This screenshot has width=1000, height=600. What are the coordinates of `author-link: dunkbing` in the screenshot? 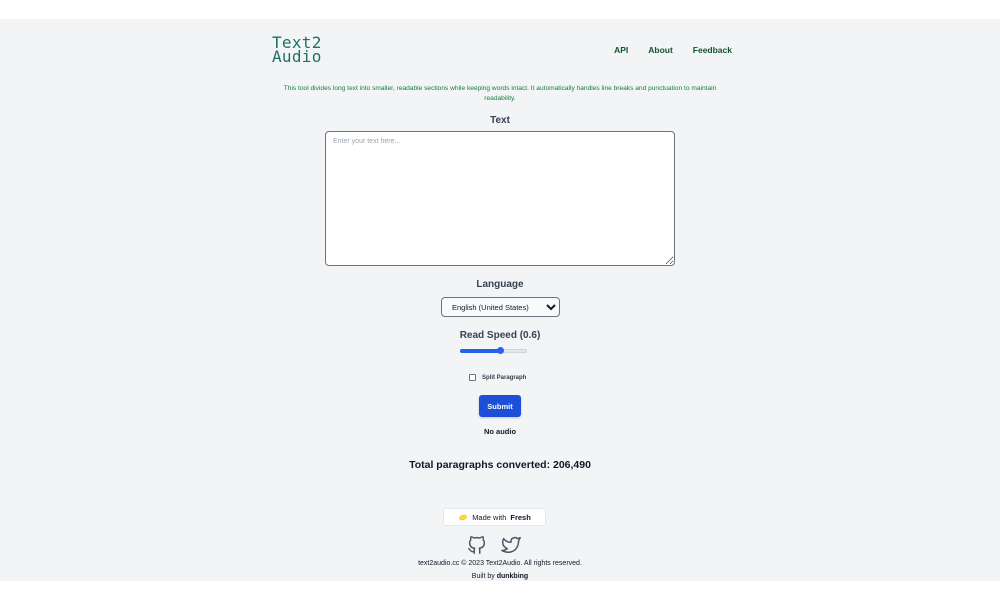 It's located at (513, 576).